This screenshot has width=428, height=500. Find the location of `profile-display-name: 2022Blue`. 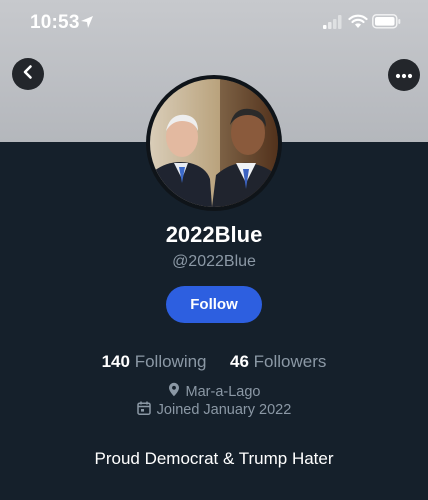

profile-display-name: 2022Blue is located at coordinates (214, 234).